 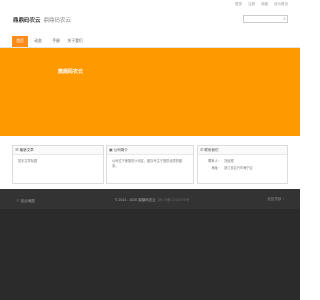 I want to click on contact-label: 联系人：, so click(x=214, y=161).